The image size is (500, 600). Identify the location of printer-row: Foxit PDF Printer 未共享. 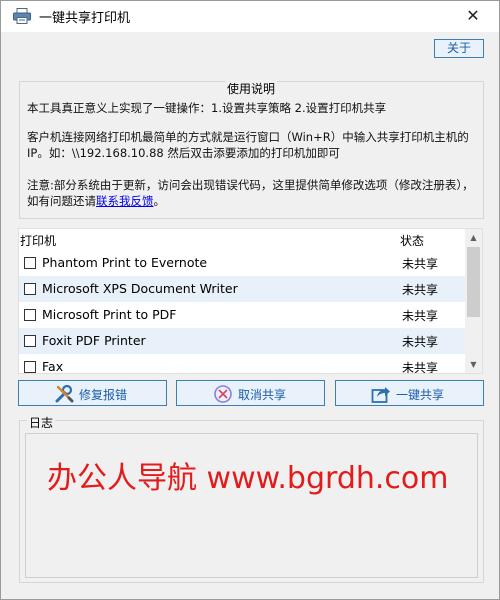
(242, 341).